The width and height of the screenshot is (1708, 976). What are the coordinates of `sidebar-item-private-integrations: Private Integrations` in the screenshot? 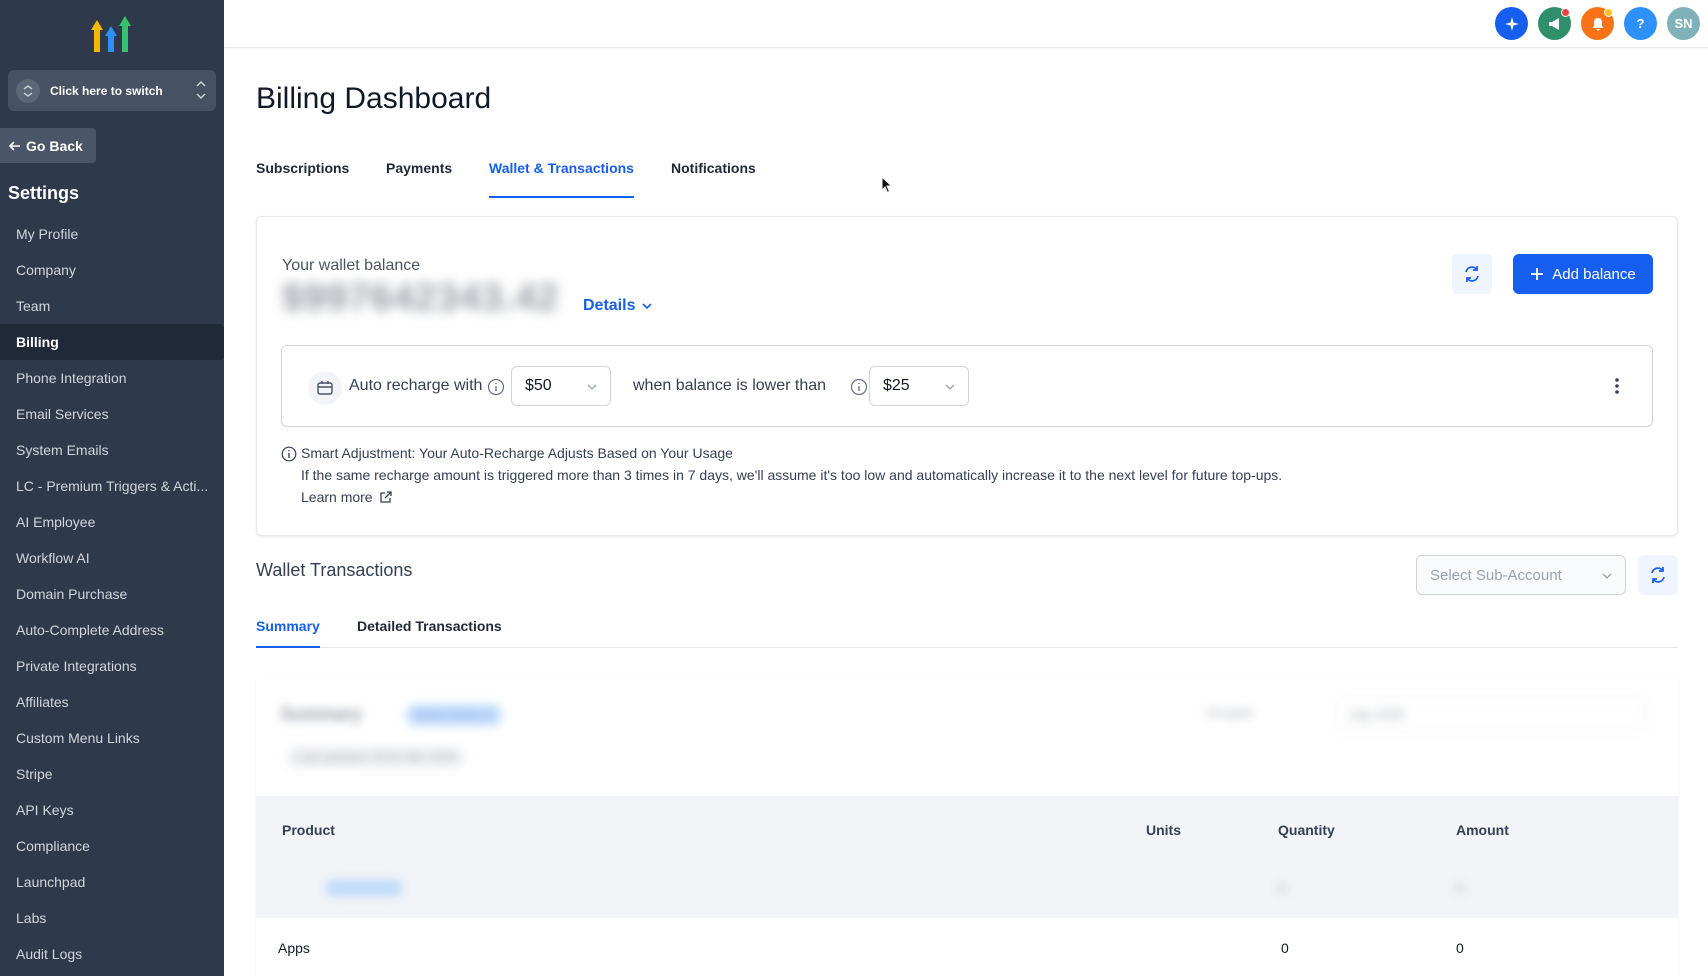 It's located at (112, 666).